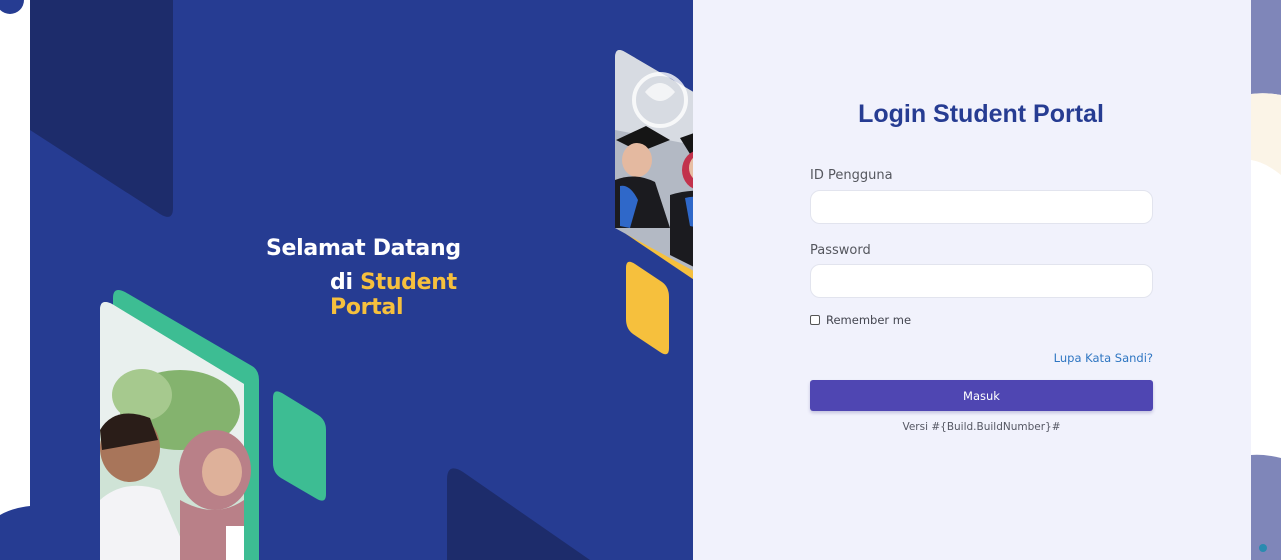  What do you see at coordinates (363, 248) in the screenshot?
I see `welcome-line-1: Selamat Datang` at bounding box center [363, 248].